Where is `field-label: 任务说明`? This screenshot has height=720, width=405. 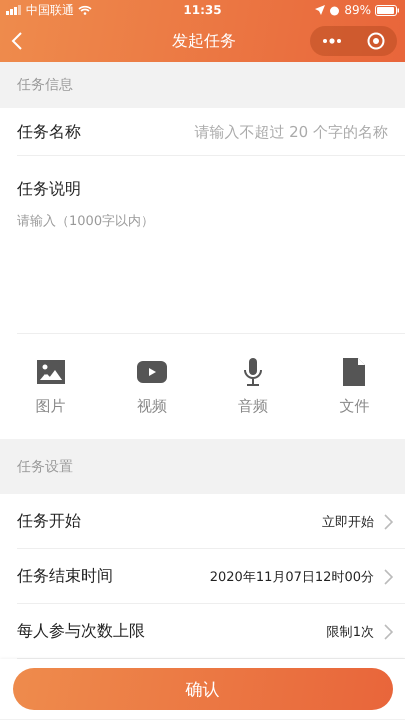
field-label: 任务说明 is located at coordinates (49, 189).